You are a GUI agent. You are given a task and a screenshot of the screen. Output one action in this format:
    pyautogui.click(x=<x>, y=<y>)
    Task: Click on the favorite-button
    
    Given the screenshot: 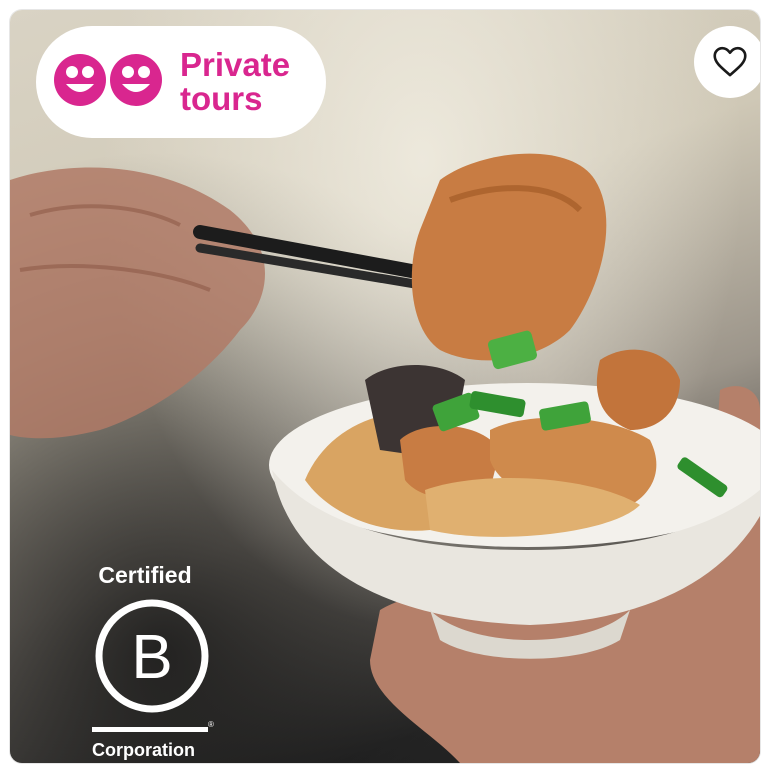 What is the action you would take?
    pyautogui.click(x=727, y=62)
    